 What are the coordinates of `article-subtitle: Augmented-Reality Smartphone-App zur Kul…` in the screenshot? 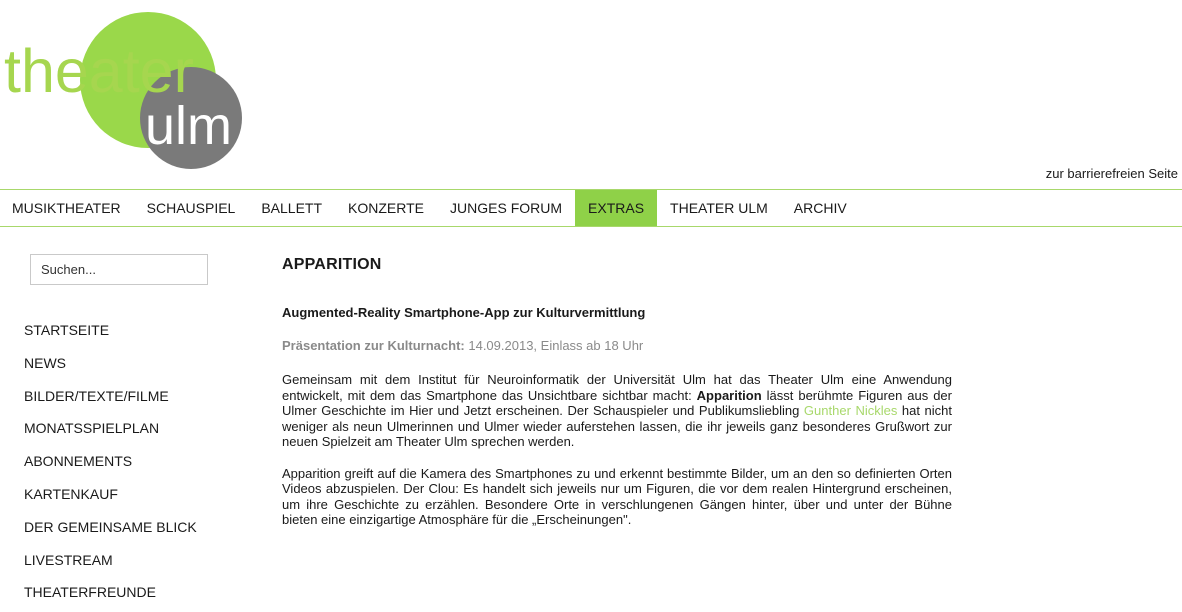 It's located at (464, 312).